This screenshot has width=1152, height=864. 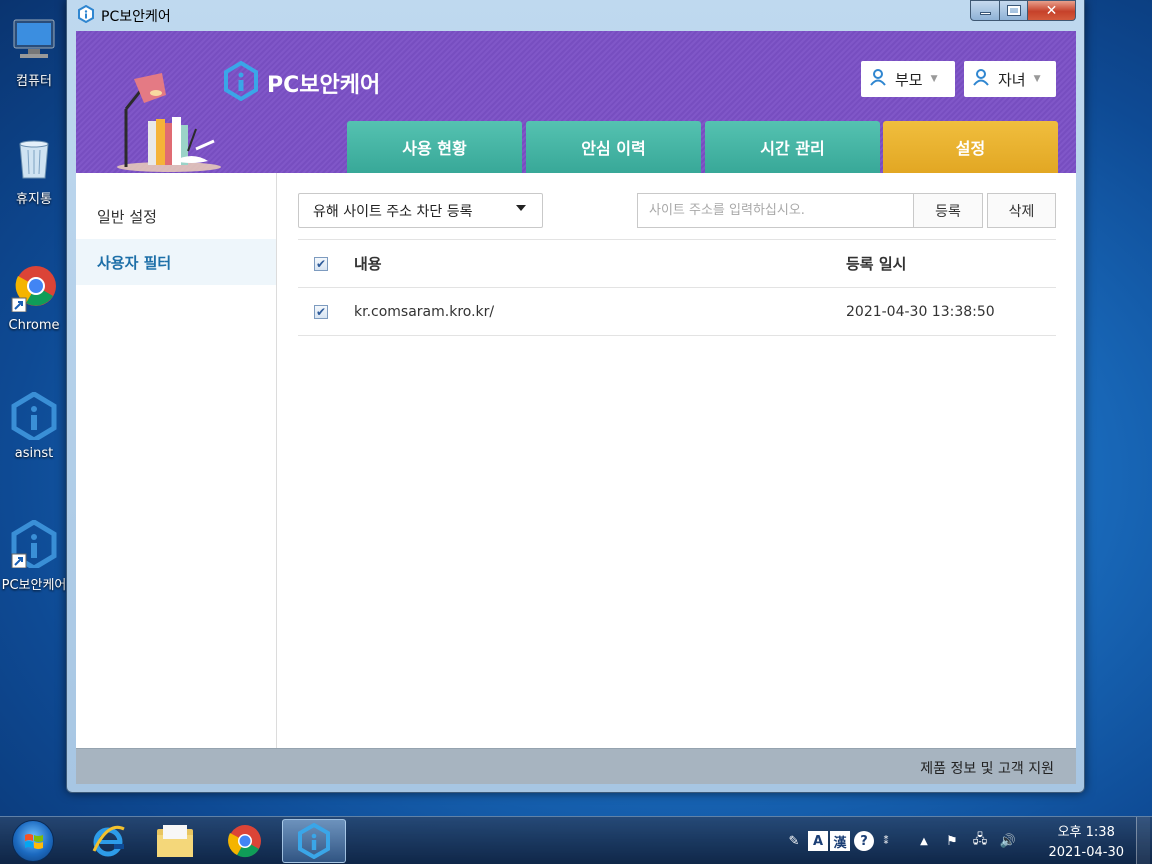 What do you see at coordinates (321, 263) in the screenshot?
I see `select-all-checkbox: ✔` at bounding box center [321, 263].